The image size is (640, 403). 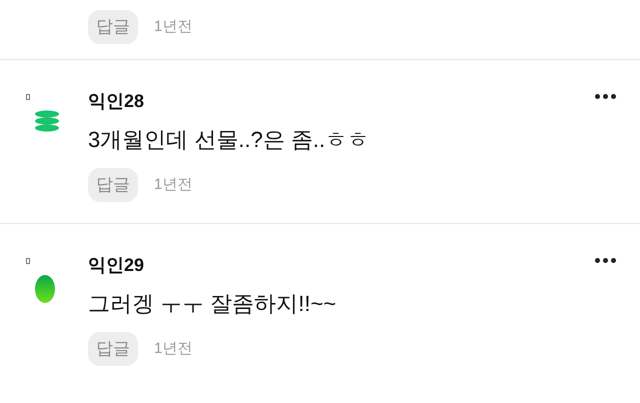 I want to click on commenter-name: 익인29, so click(x=116, y=265).